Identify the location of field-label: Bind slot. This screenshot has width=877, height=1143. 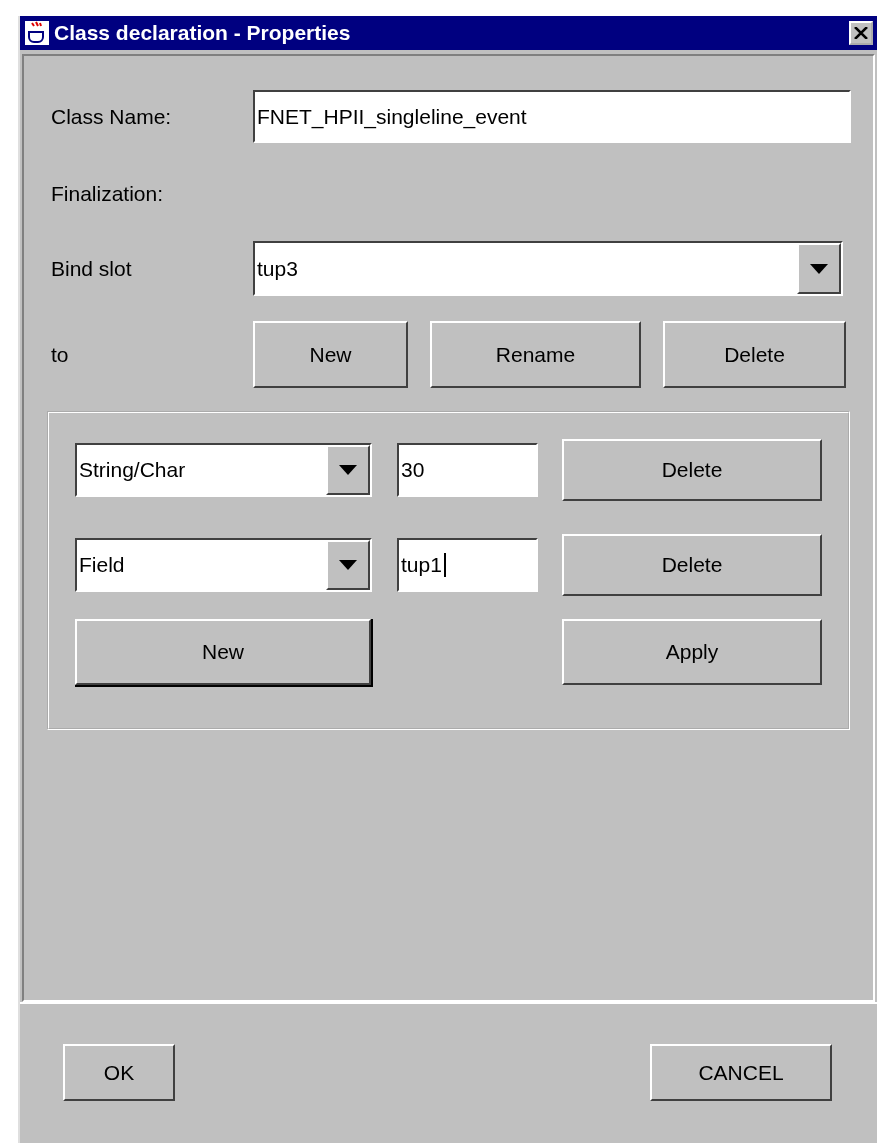
(92, 268).